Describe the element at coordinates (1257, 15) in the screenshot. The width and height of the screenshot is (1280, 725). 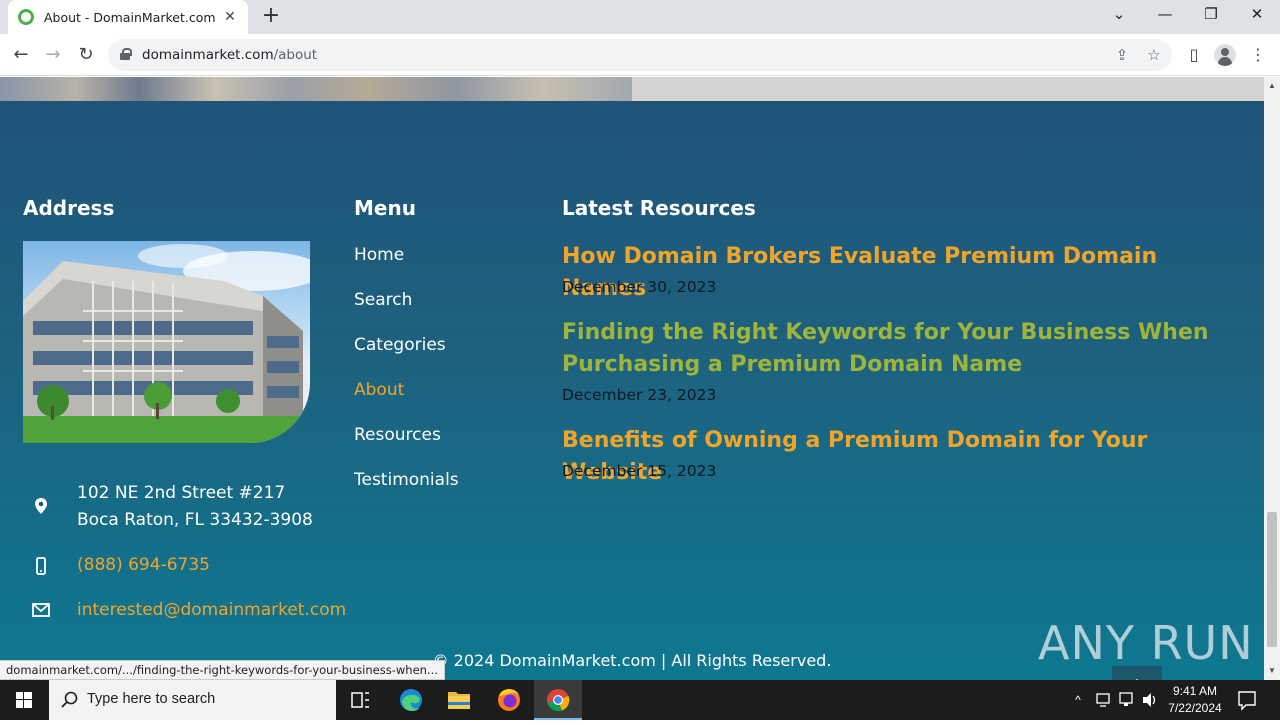
I see `close-window-button: ✕` at that location.